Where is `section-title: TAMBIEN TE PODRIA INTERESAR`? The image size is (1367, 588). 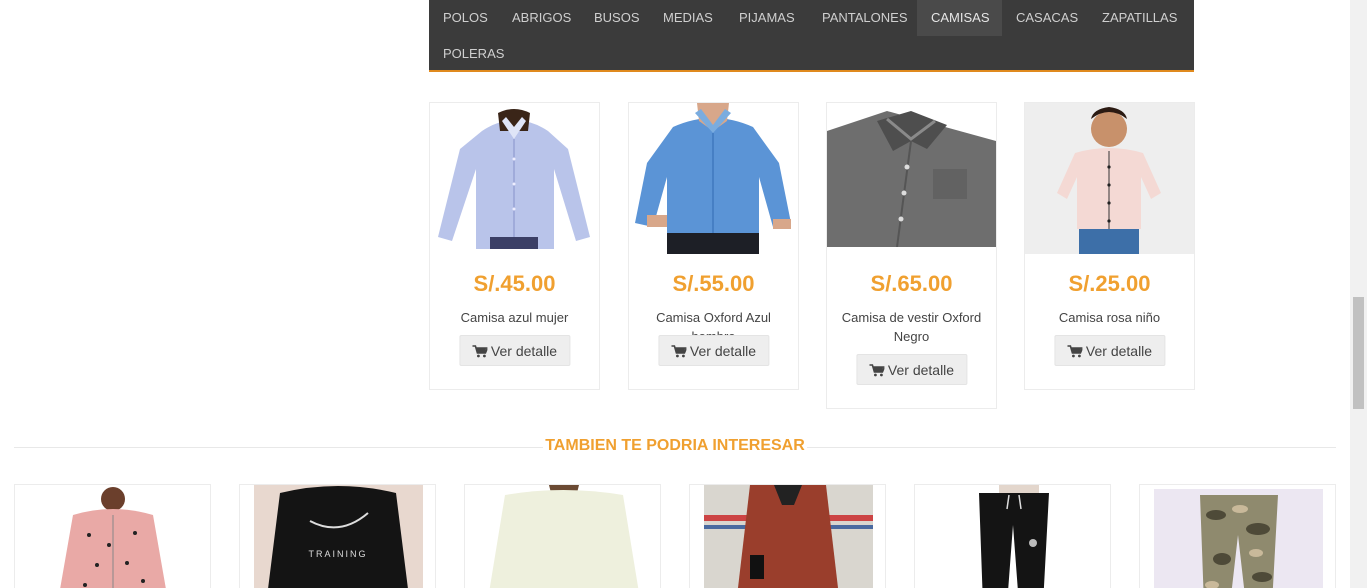 section-title: TAMBIEN TE PODRIA INTERESAR is located at coordinates (675, 445).